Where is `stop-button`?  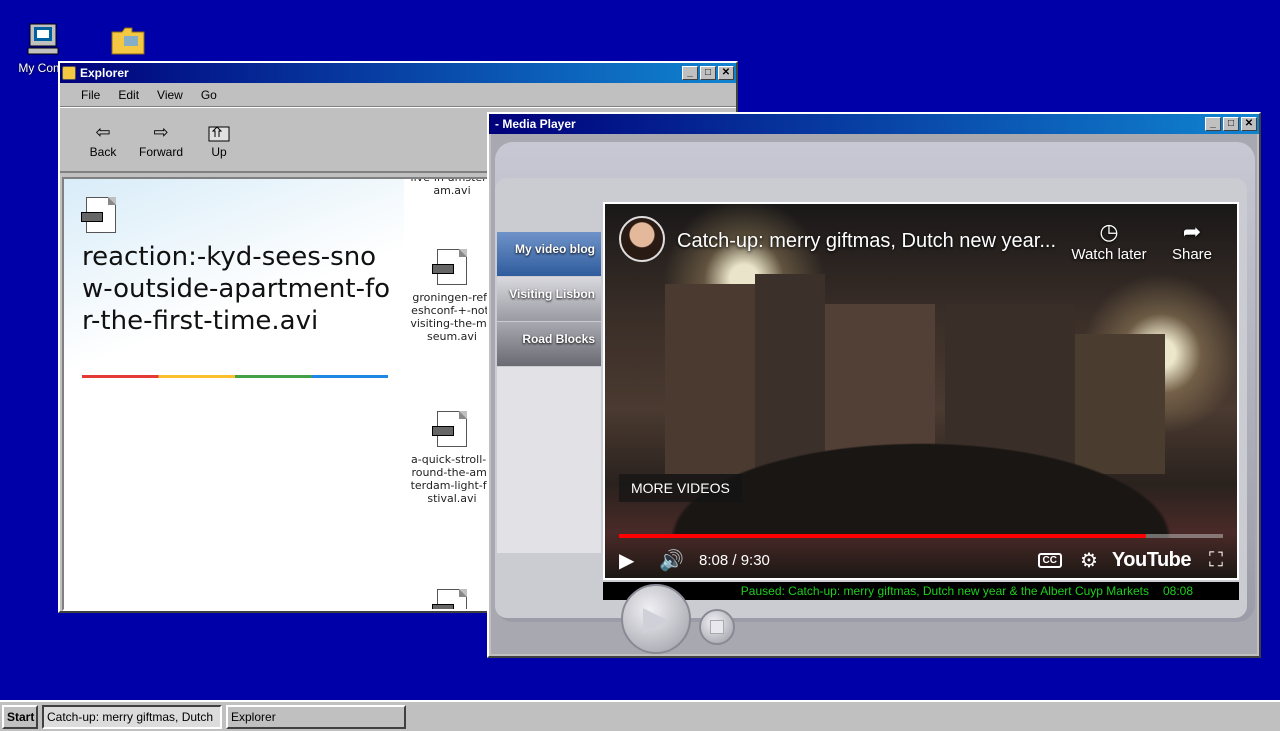 stop-button is located at coordinates (717, 627).